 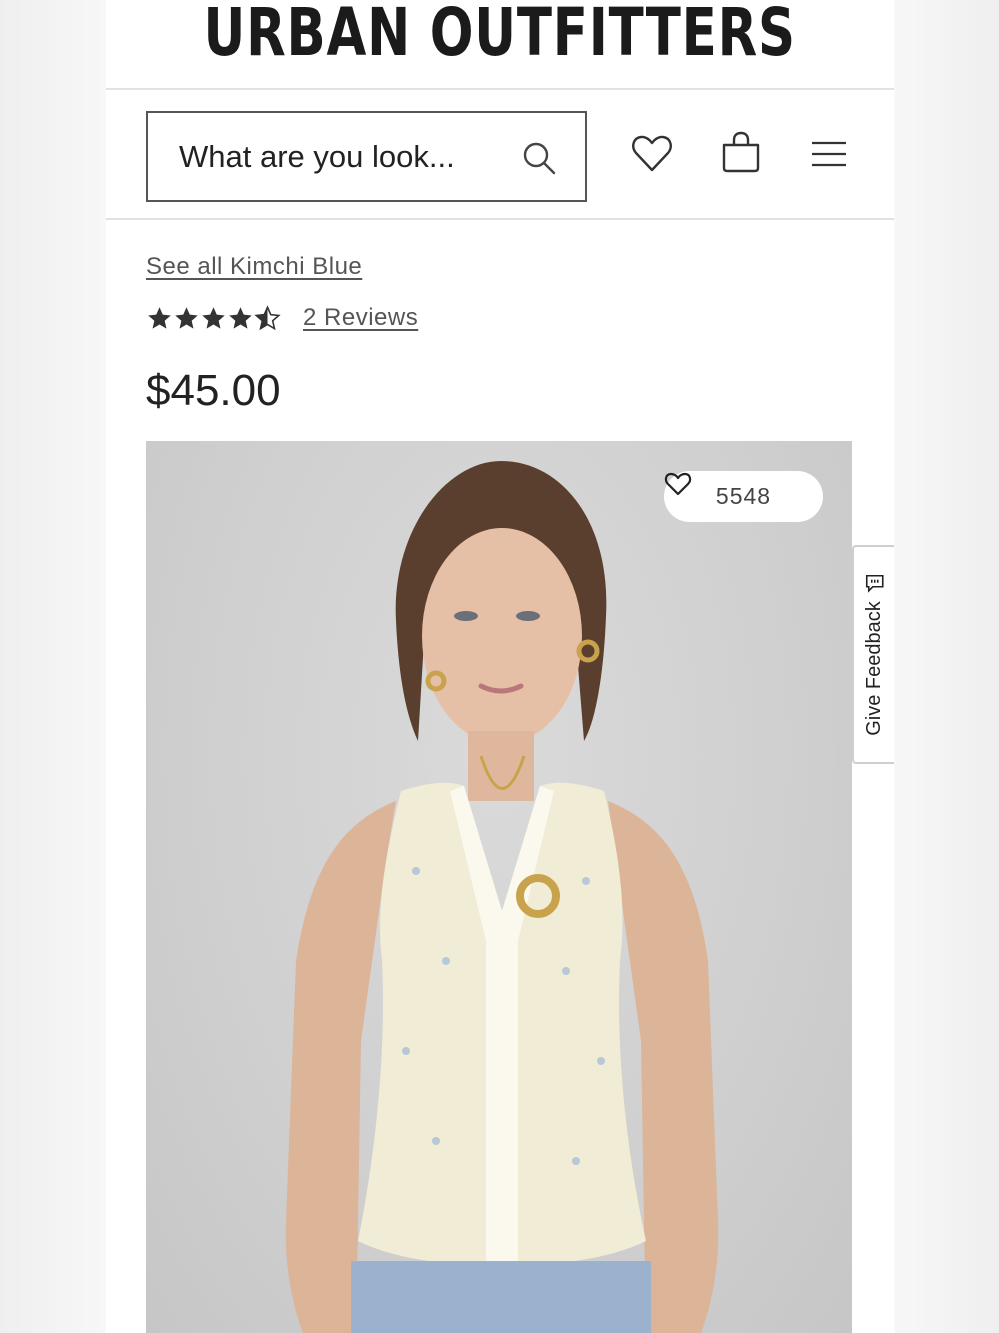 What do you see at coordinates (360, 318) in the screenshot?
I see `reviews-link: 2 Reviews` at bounding box center [360, 318].